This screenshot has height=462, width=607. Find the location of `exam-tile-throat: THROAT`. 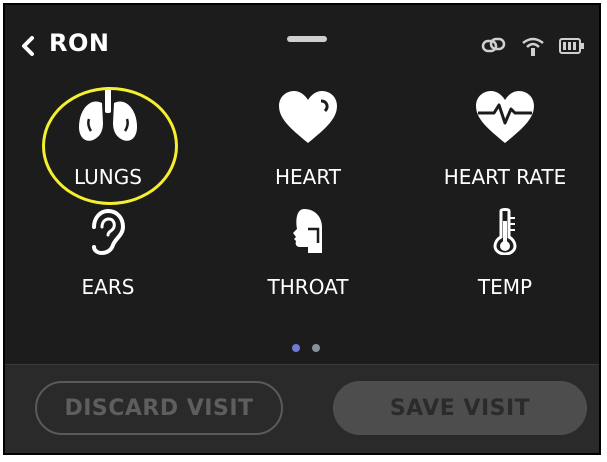

exam-tile-throat: THROAT is located at coordinates (308, 268).